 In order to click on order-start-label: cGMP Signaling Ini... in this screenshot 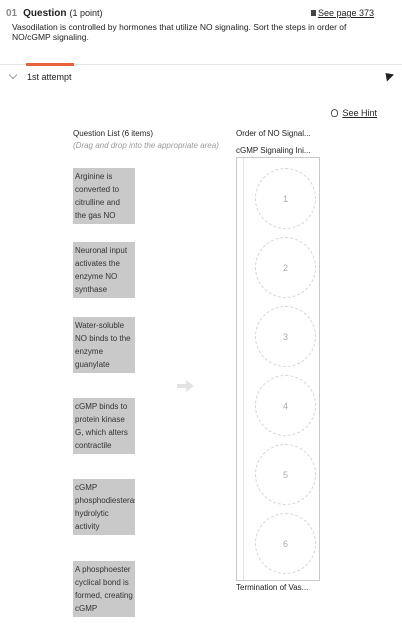, I will do `click(273, 150)`.